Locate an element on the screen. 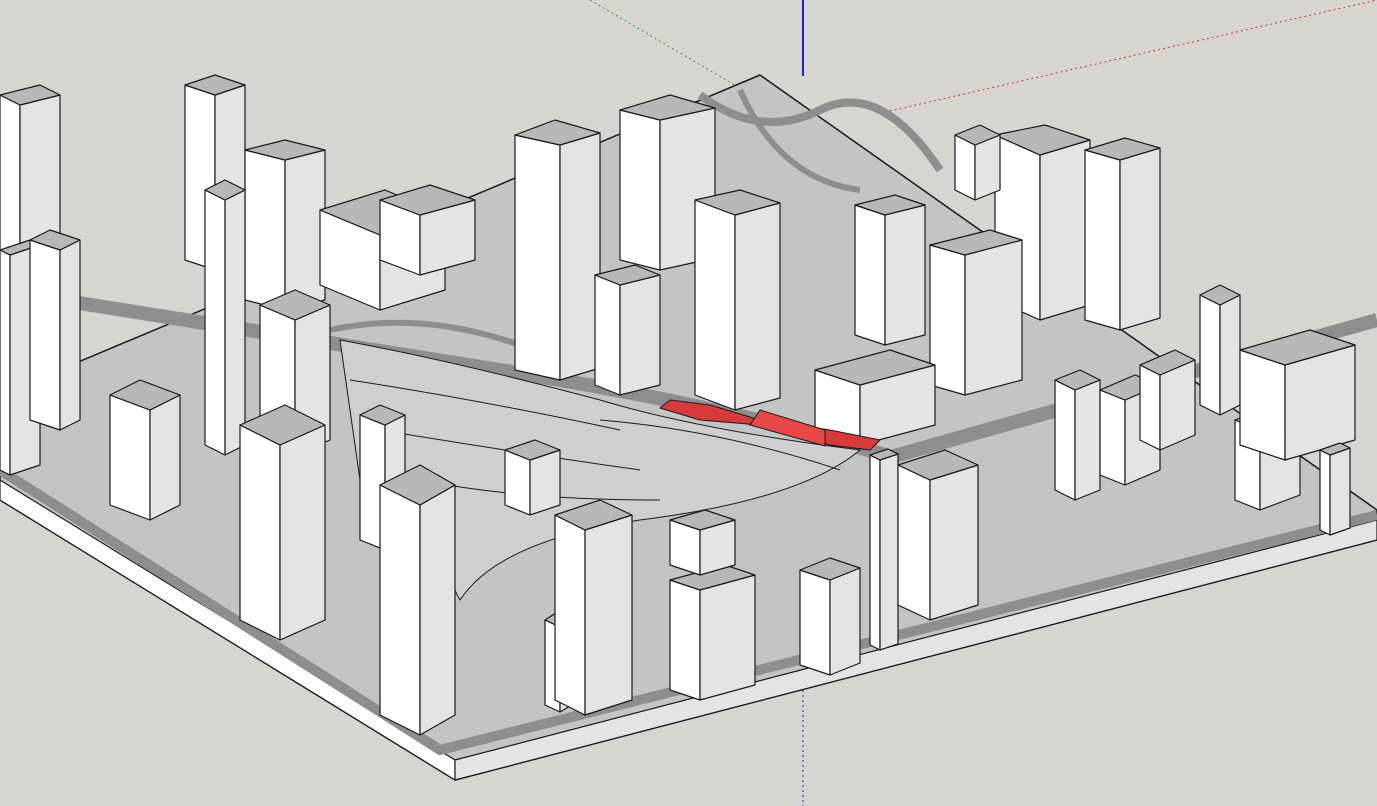 The height and width of the screenshot is (806, 1377). tower-back-center-right-face is located at coordinates (580, 256).